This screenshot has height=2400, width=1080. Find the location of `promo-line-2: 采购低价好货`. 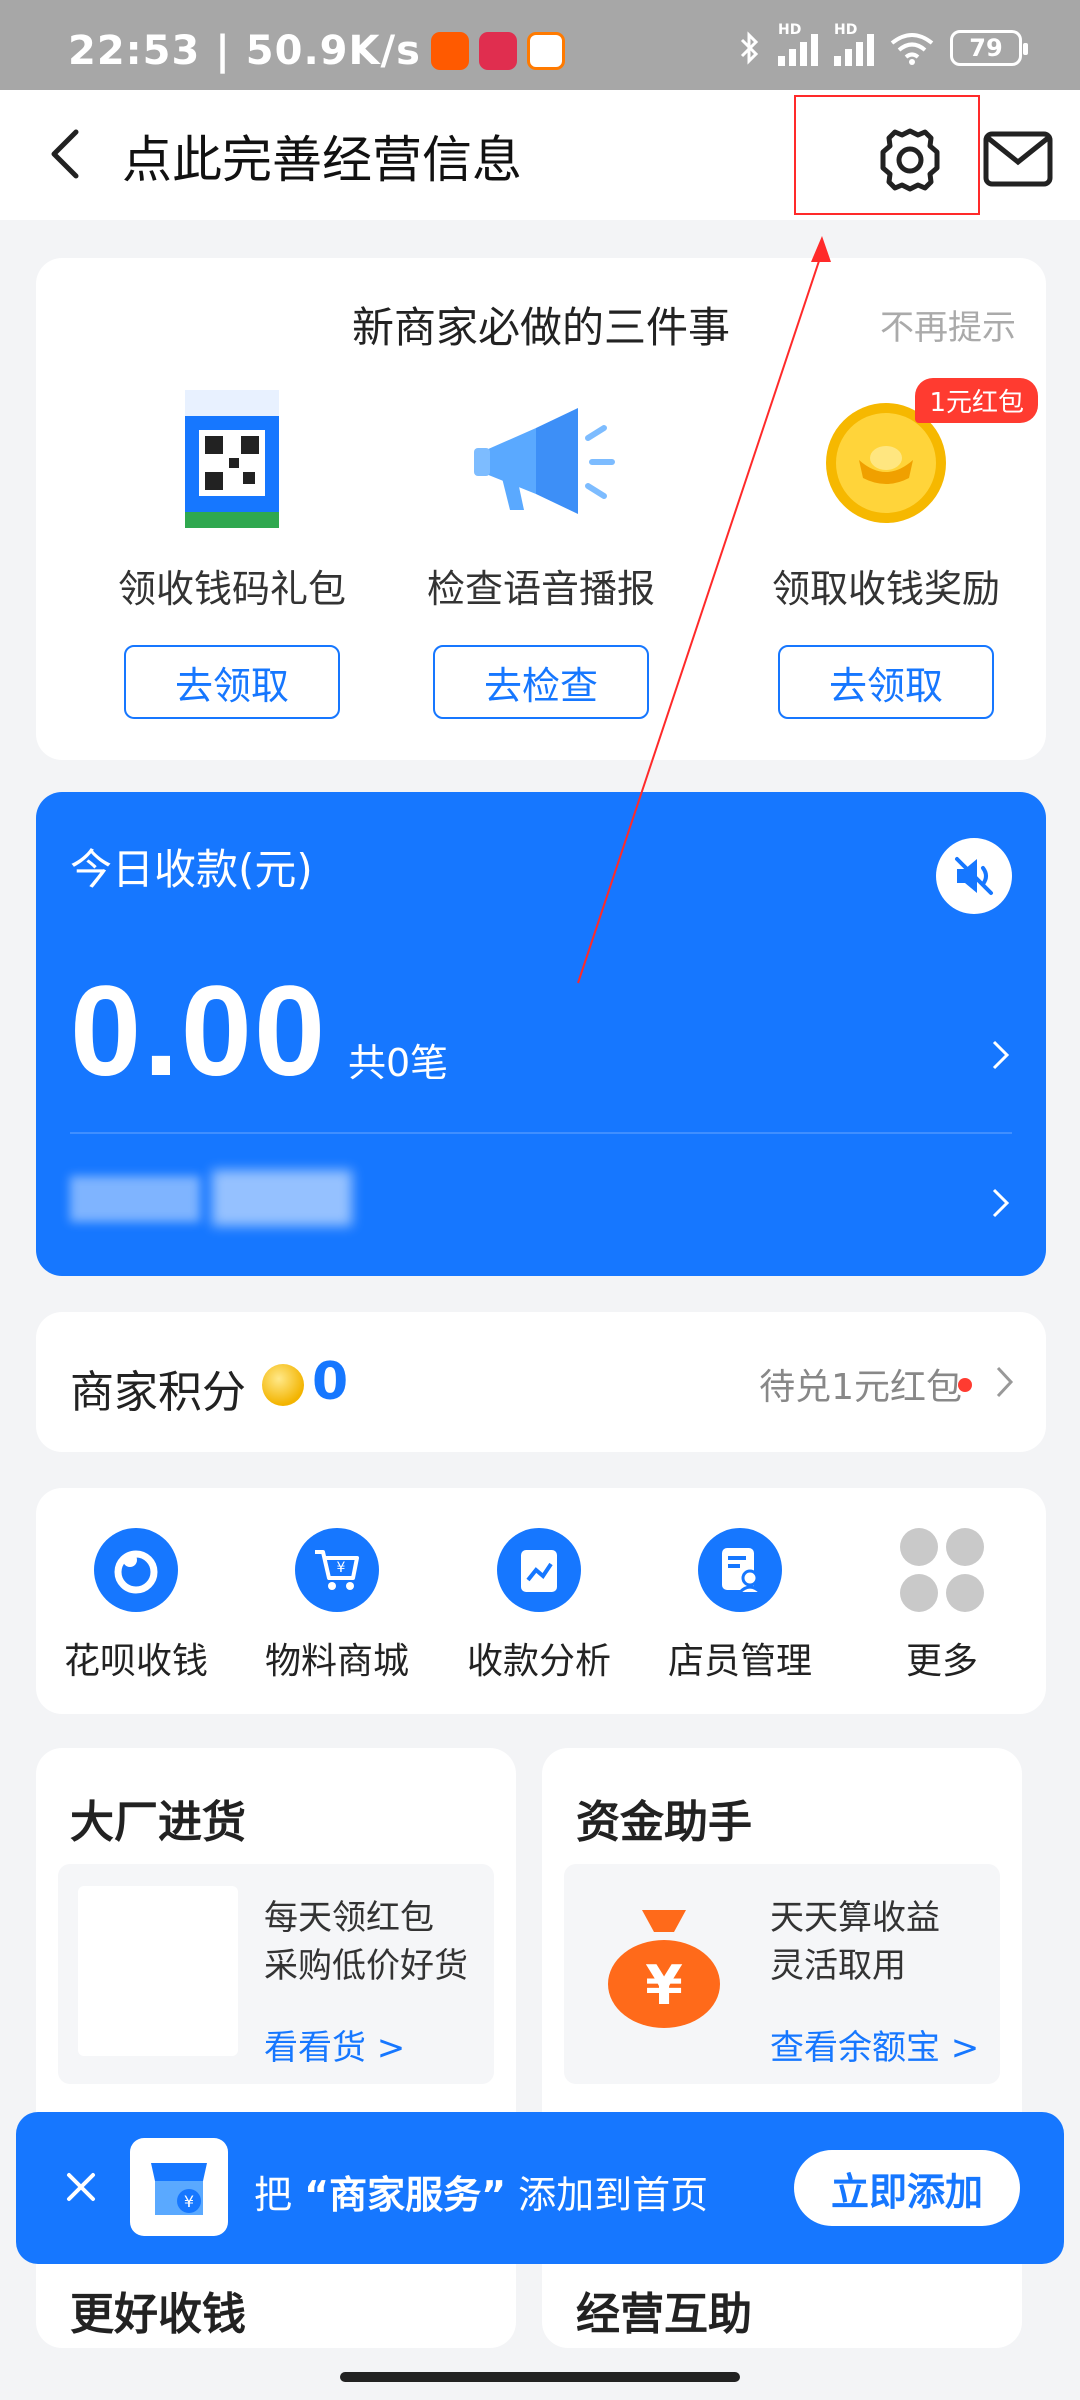

promo-line-2: 采购低价好货 is located at coordinates (366, 1966).